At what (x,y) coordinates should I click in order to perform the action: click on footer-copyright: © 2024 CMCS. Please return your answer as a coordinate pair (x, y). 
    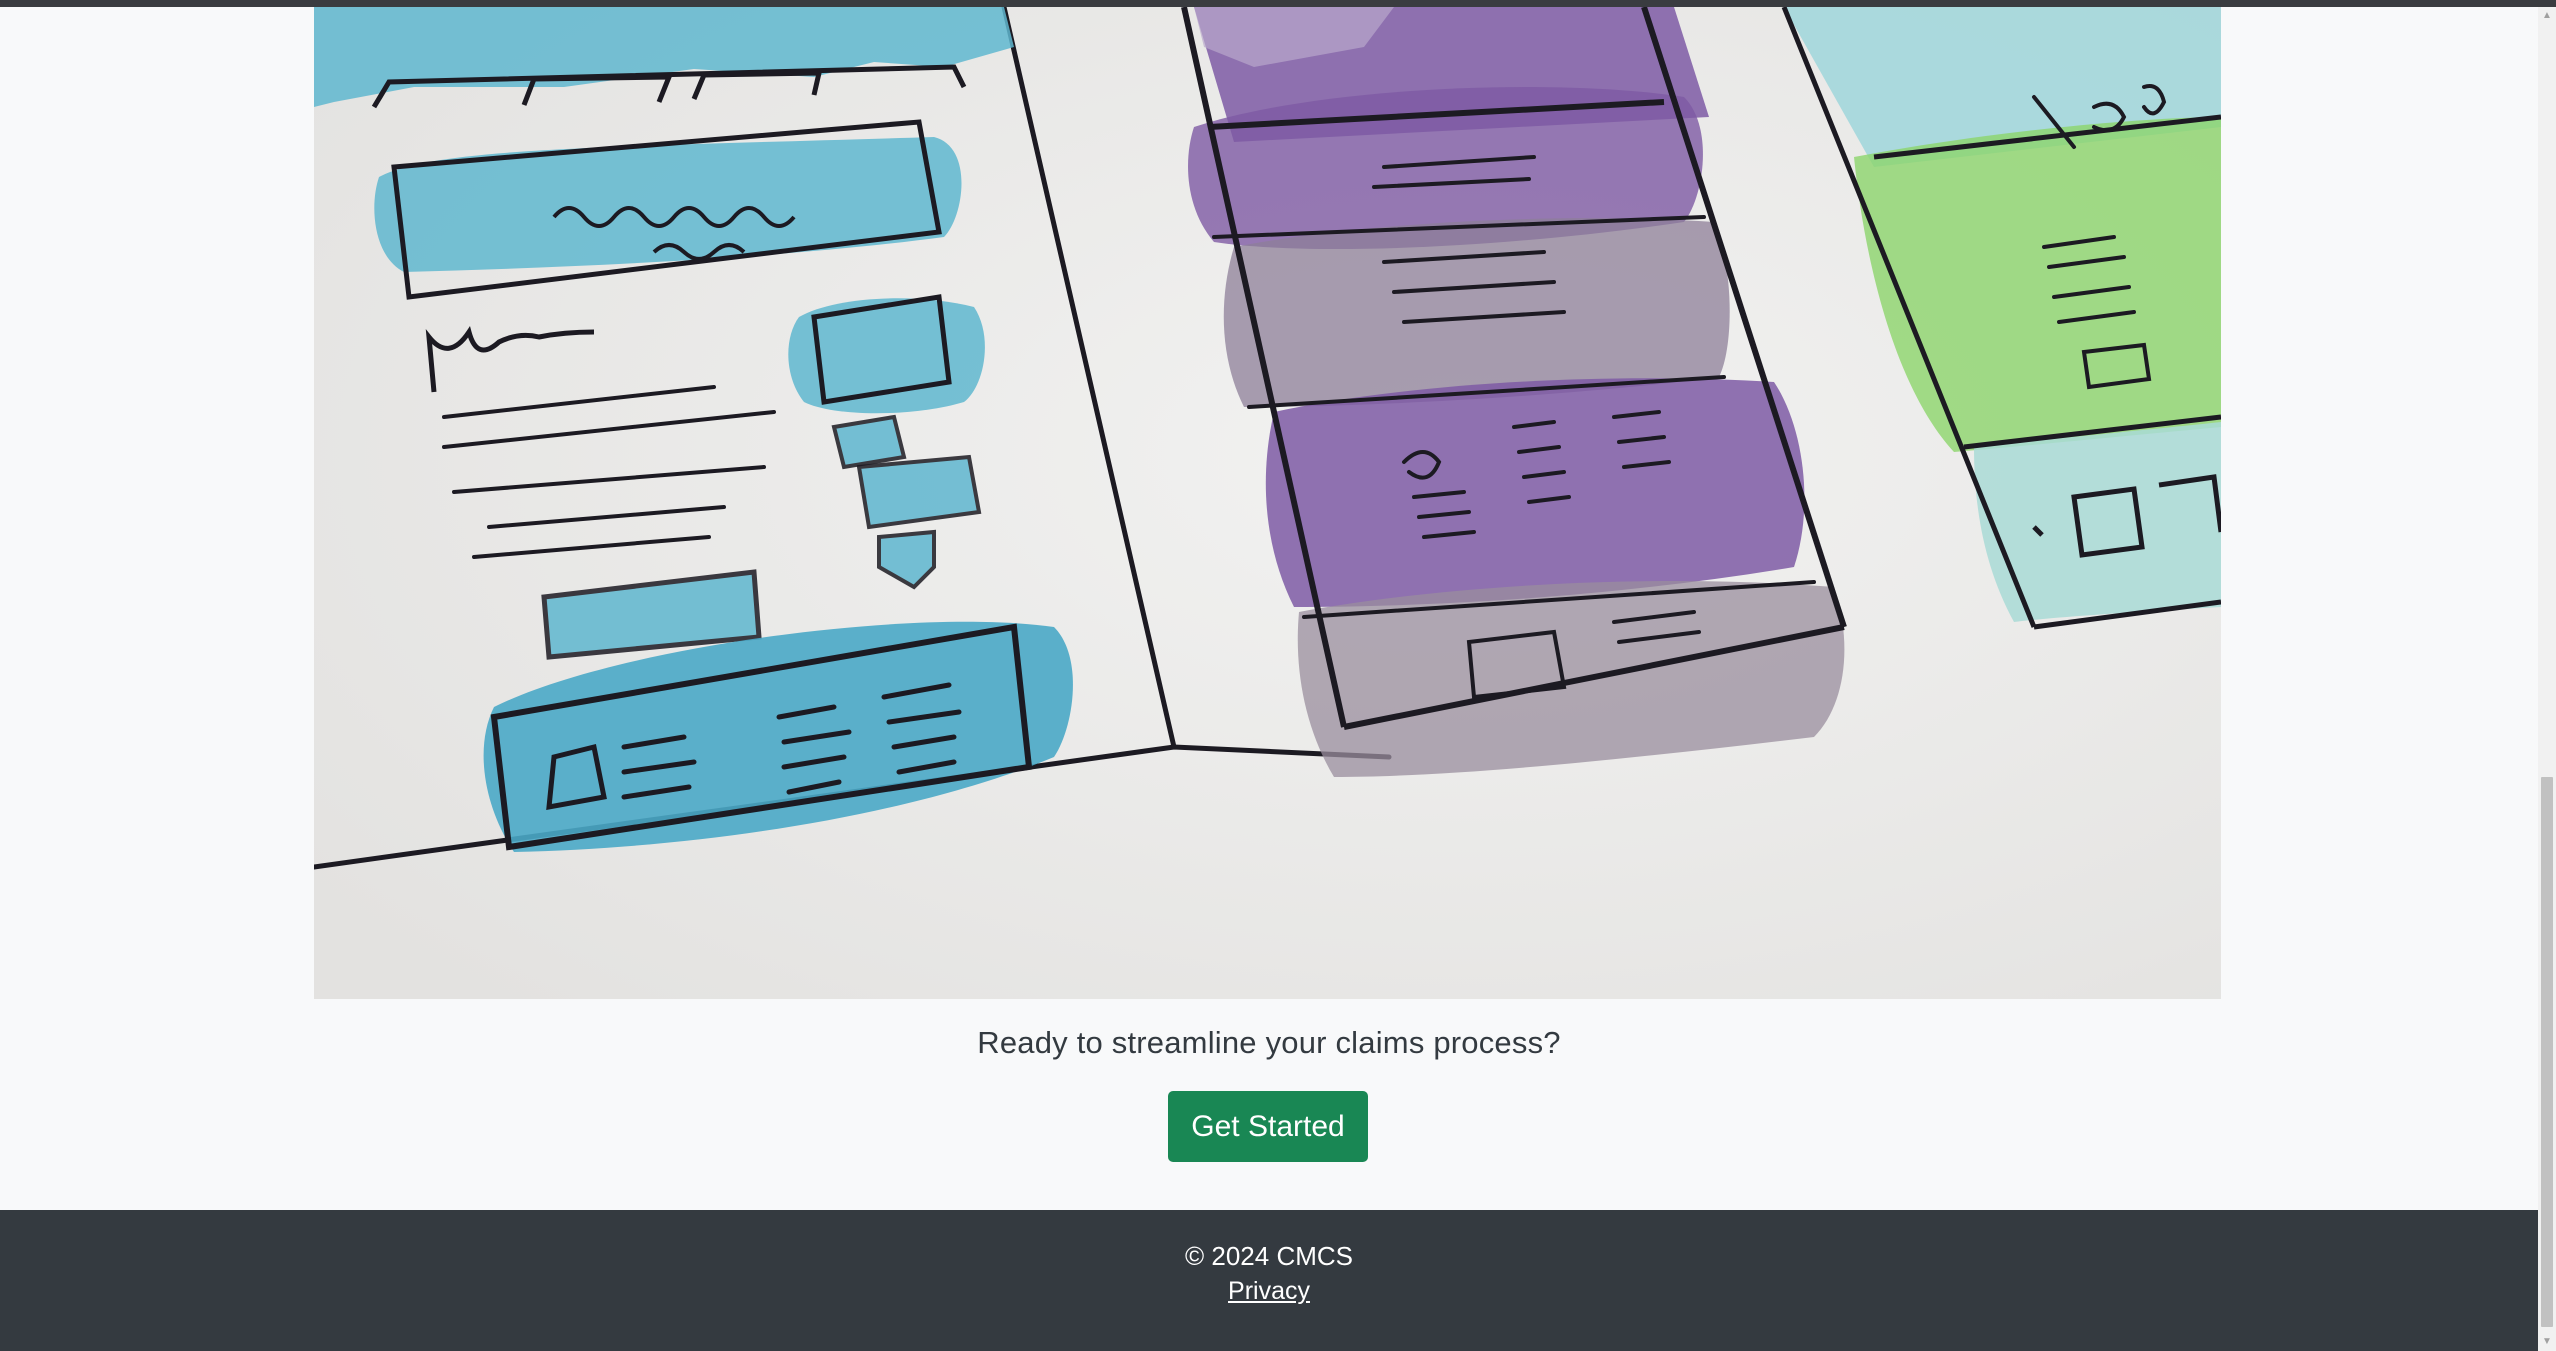
    Looking at the image, I should click on (1269, 1256).